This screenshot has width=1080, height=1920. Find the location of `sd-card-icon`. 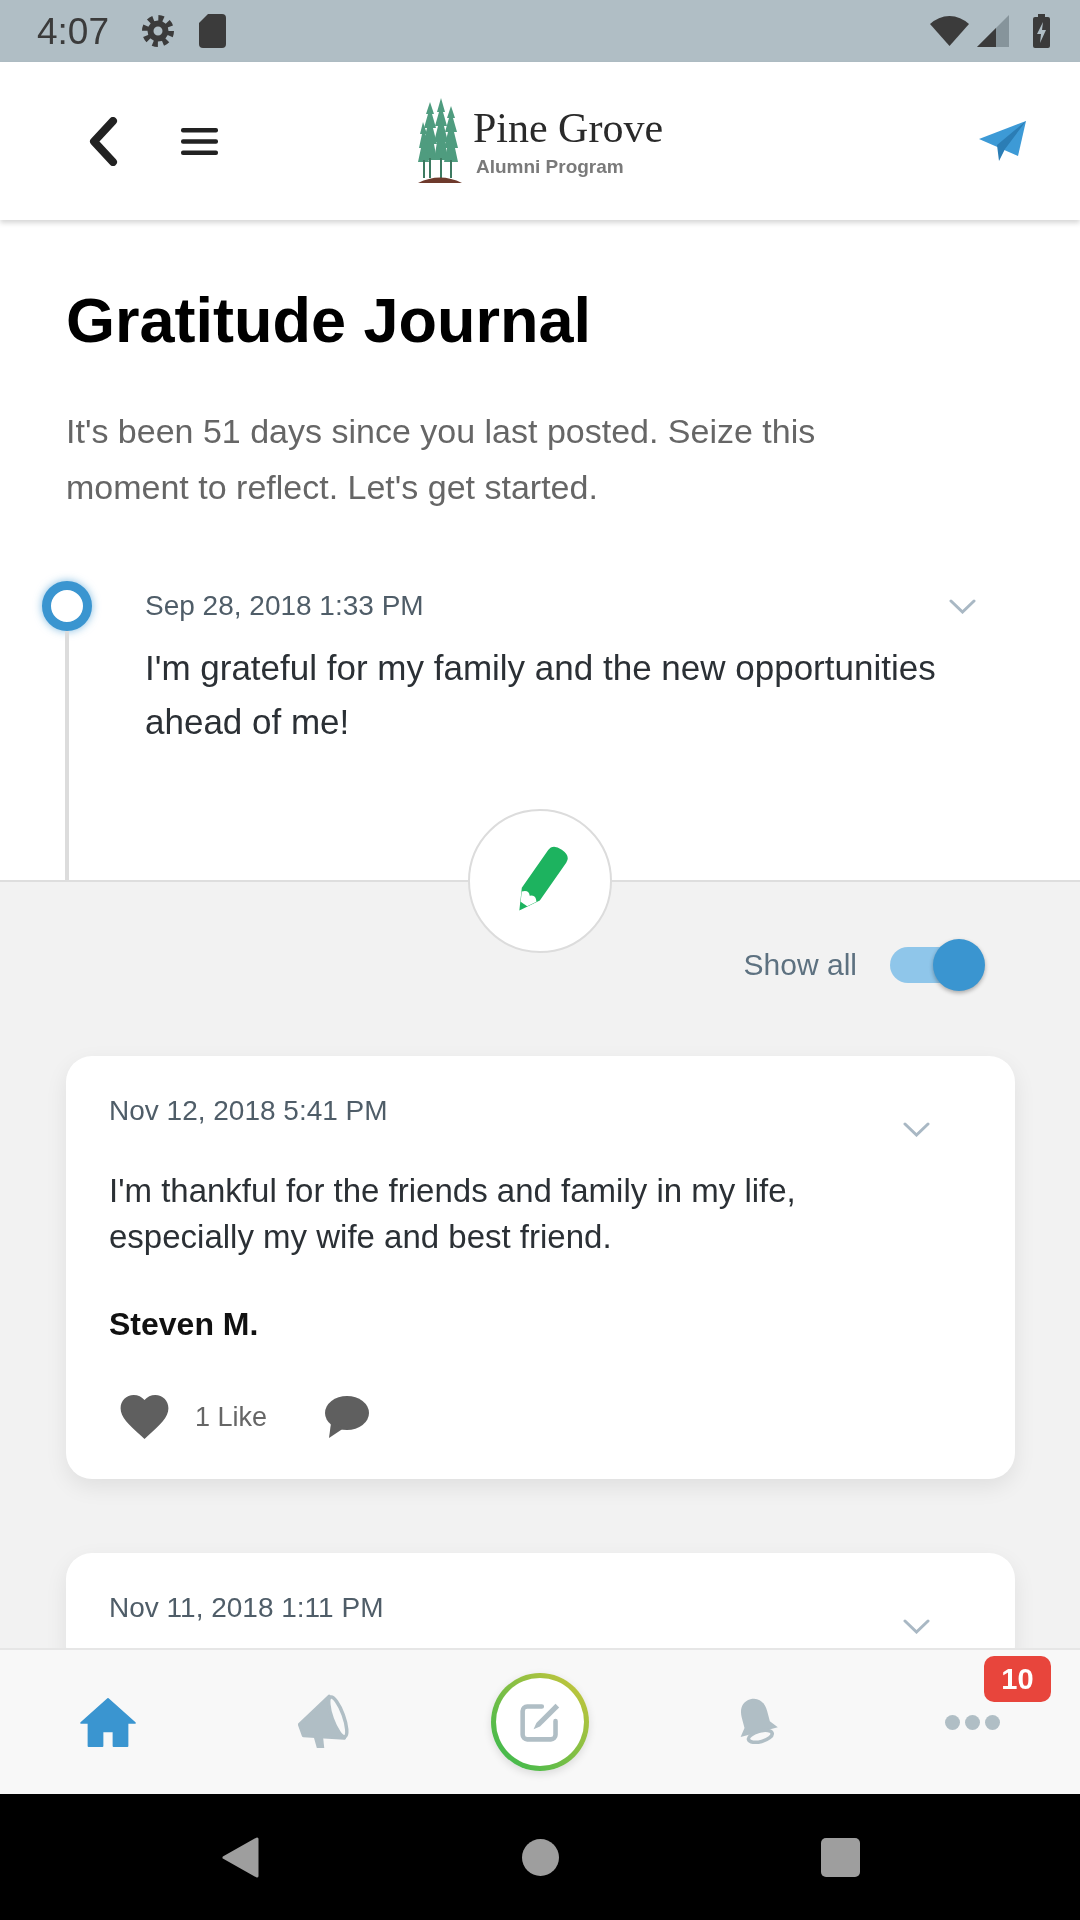

sd-card-icon is located at coordinates (212, 31).